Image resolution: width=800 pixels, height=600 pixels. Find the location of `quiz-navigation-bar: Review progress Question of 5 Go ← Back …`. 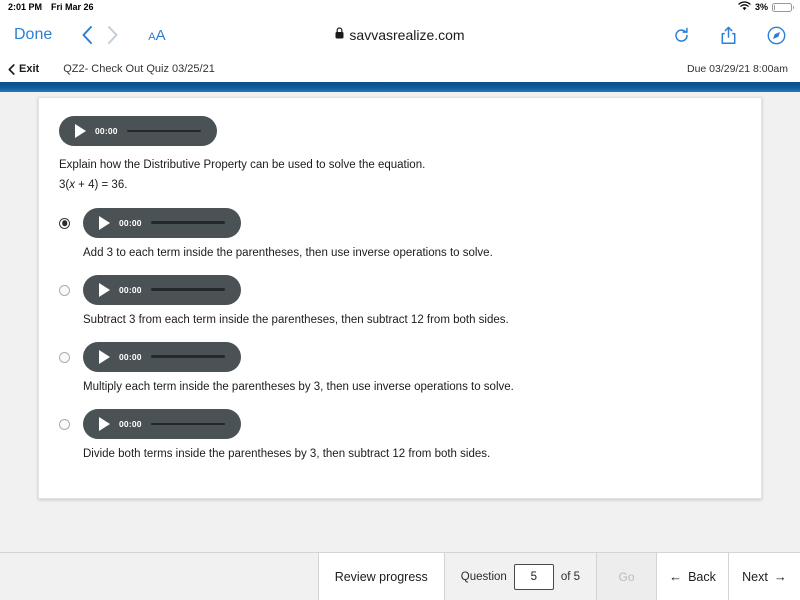

quiz-navigation-bar: Review progress Question of 5 Go ← Back … is located at coordinates (400, 576).